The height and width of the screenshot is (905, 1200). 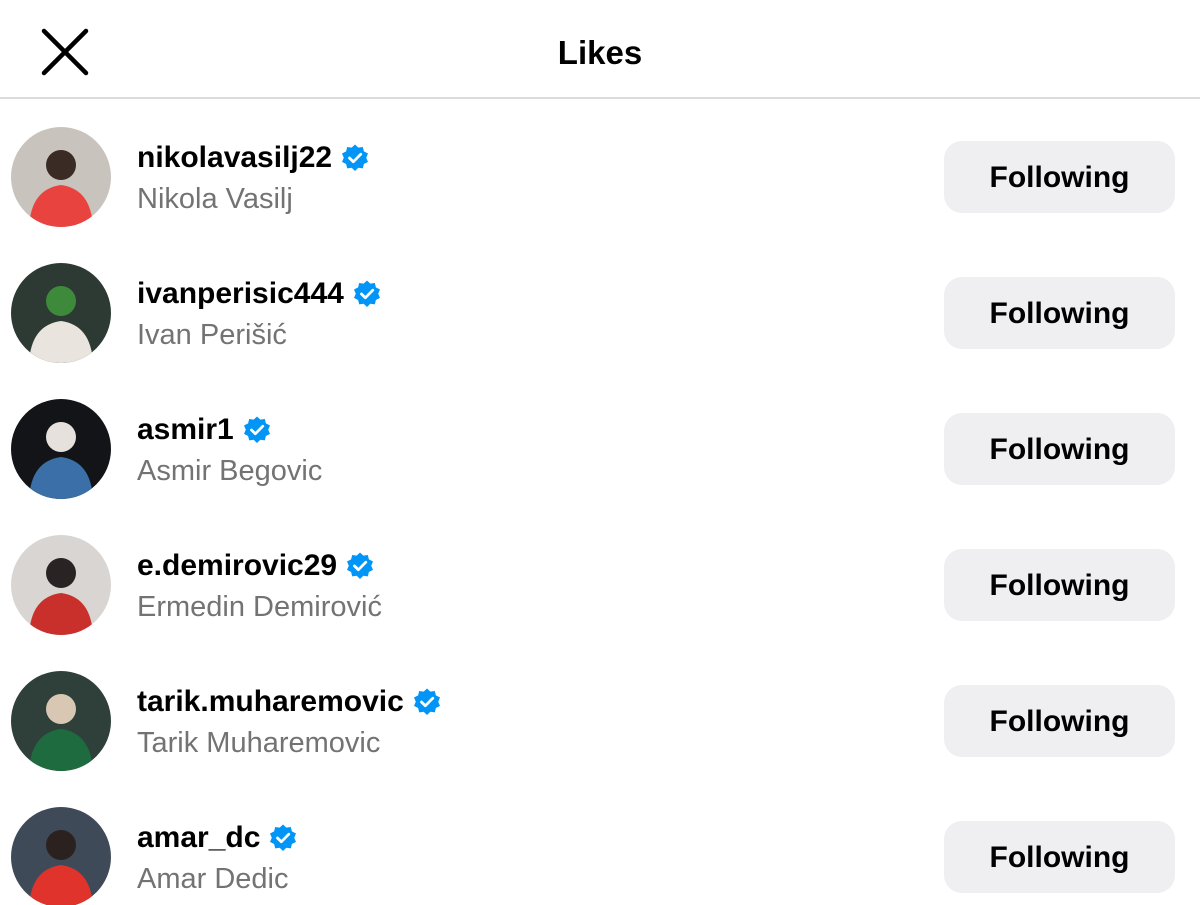 I want to click on list-item: amar_dc Amar Dedic Following, so click(x=600, y=842).